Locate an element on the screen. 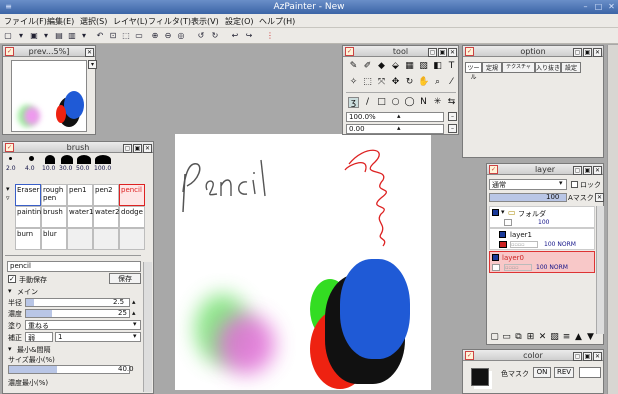 This screenshot has width=618, height=394. density-slider is located at coordinates (77, 313).